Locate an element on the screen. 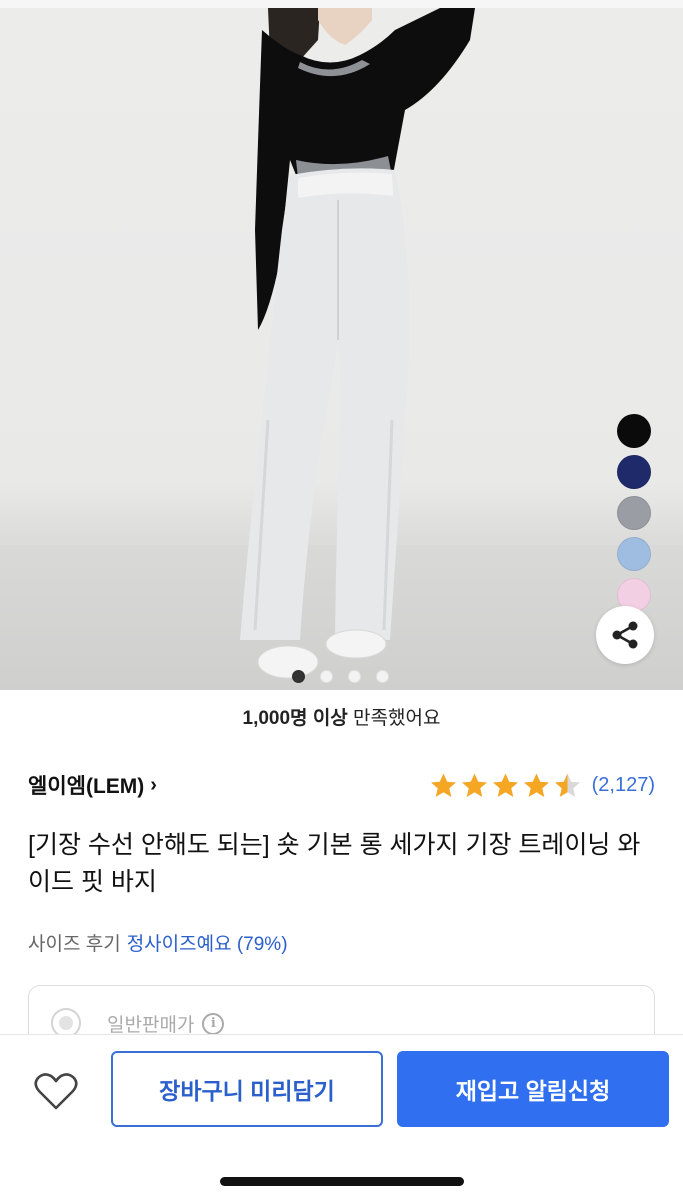 This screenshot has width=683, height=1200. color-swatch-navy is located at coordinates (634, 472).